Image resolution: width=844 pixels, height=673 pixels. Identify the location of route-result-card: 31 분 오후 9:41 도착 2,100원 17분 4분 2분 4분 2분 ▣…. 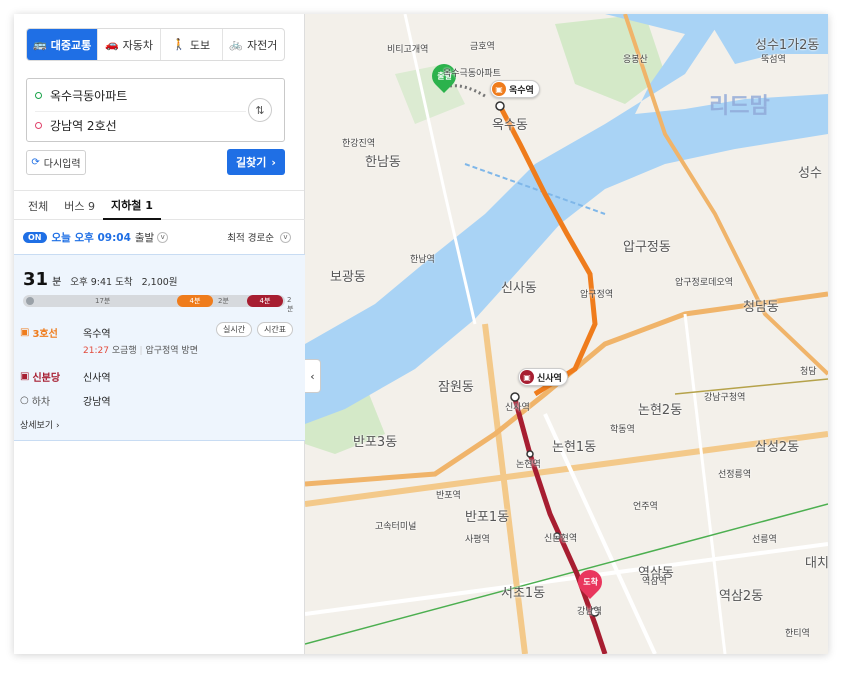
(159, 347).